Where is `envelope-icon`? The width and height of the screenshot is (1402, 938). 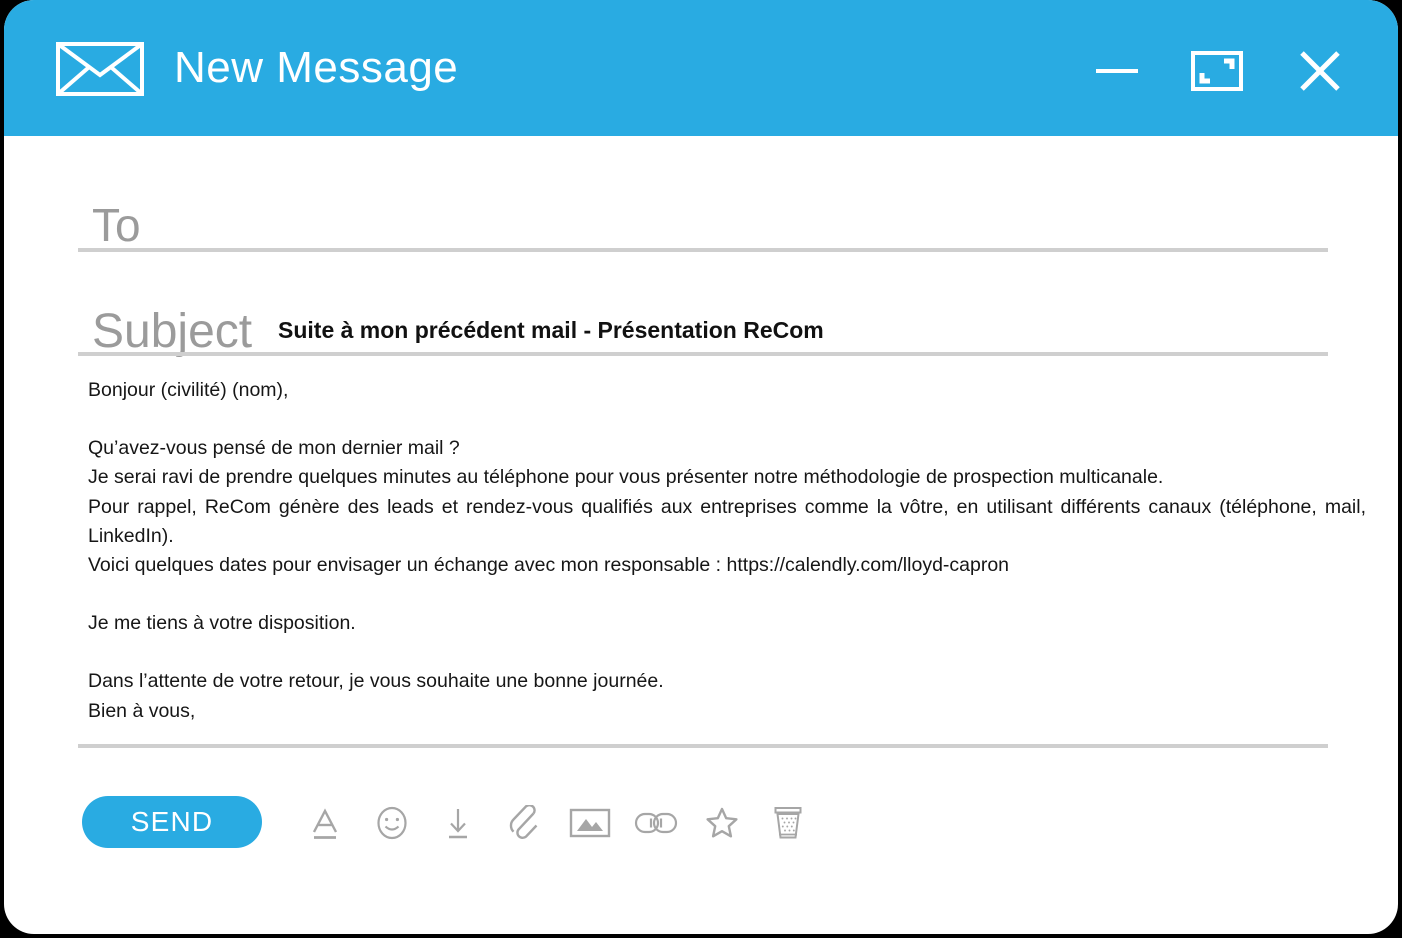 envelope-icon is located at coordinates (100, 69).